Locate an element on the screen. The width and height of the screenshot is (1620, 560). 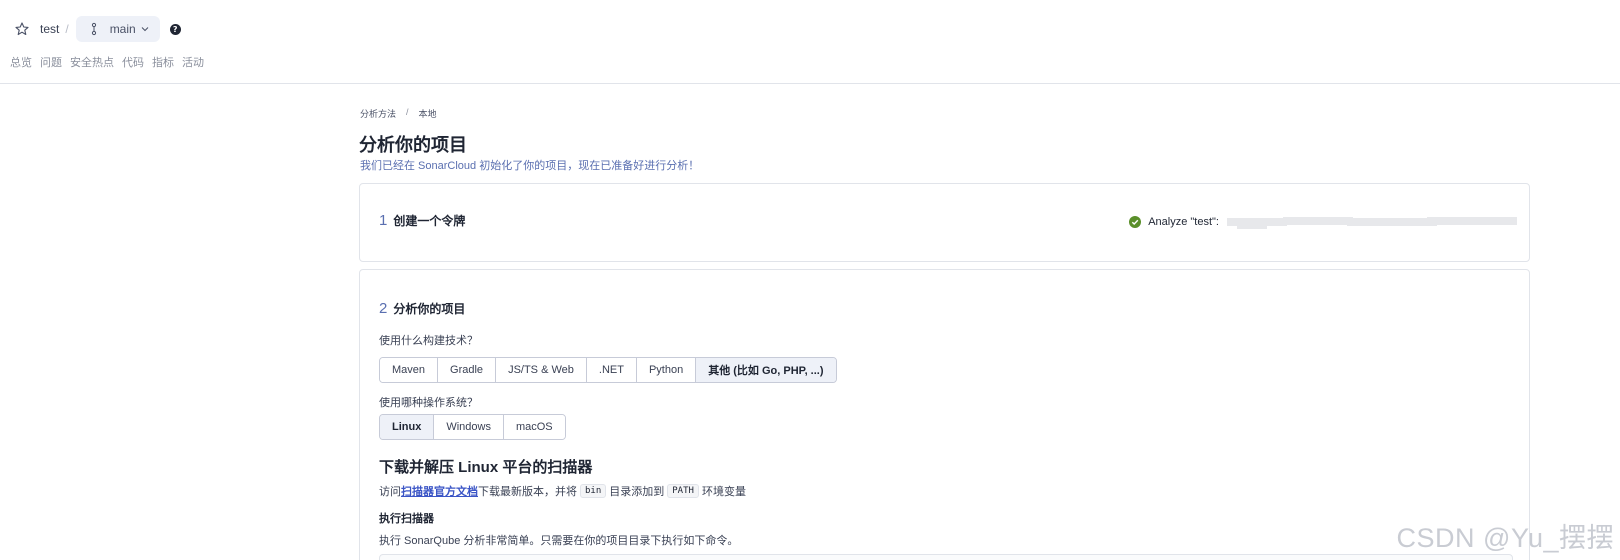
os-selector: Linux Windows macOS is located at coordinates (472, 427).